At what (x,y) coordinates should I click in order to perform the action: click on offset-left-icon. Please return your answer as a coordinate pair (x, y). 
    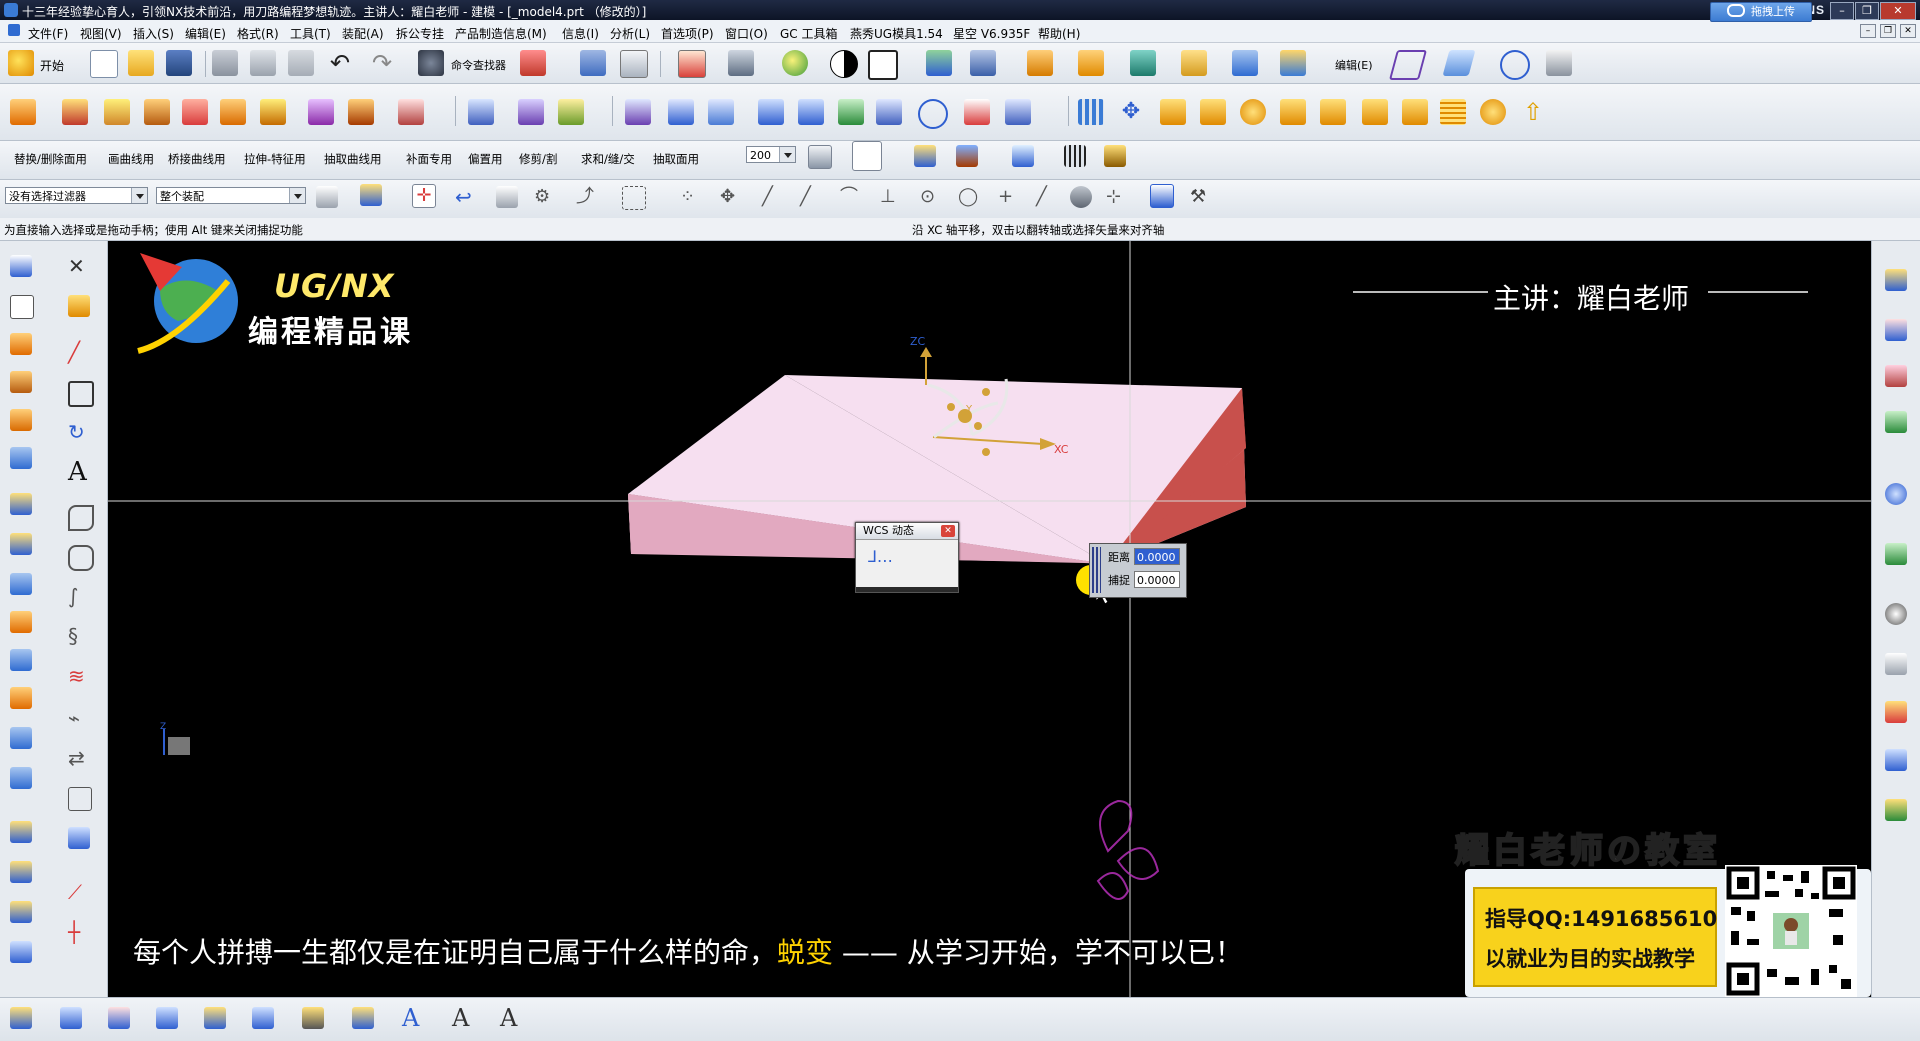
    Looking at the image, I should click on (21, 544).